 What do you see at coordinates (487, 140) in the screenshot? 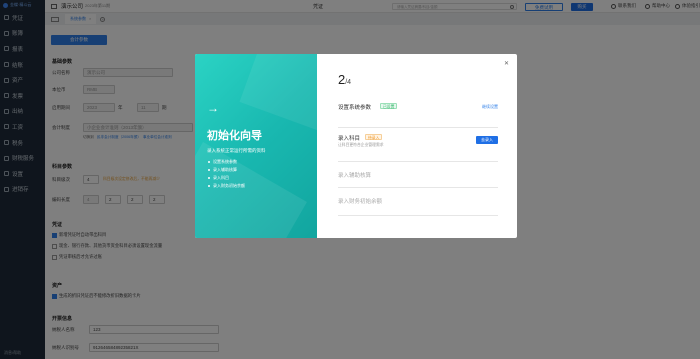
I see `go-enter-button: 去录入` at bounding box center [487, 140].